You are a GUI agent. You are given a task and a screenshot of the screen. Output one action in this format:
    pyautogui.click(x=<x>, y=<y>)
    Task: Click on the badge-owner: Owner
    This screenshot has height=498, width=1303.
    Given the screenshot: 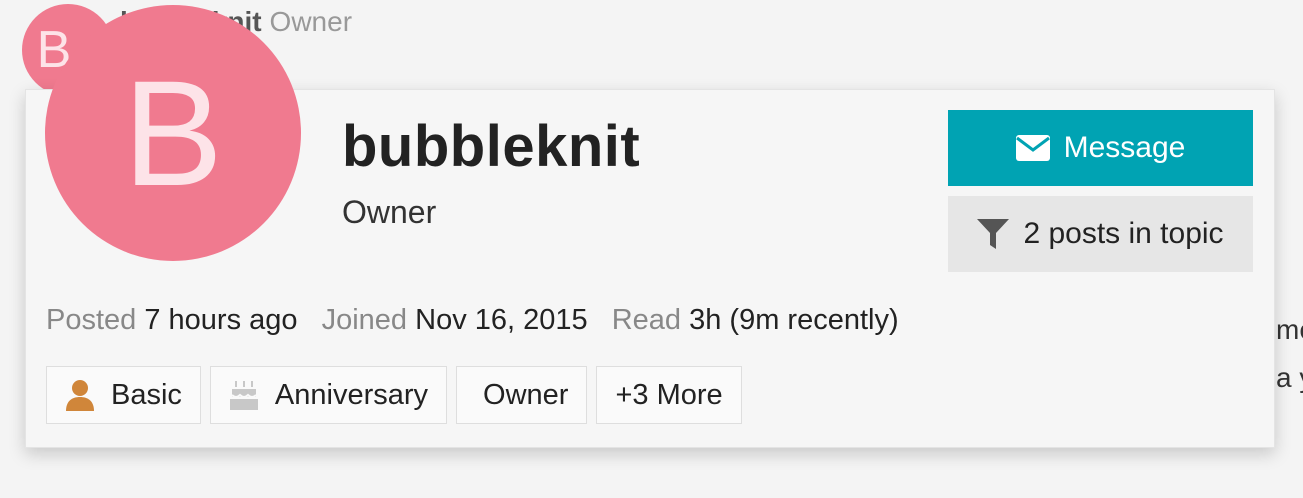 What is the action you would take?
    pyautogui.click(x=522, y=395)
    